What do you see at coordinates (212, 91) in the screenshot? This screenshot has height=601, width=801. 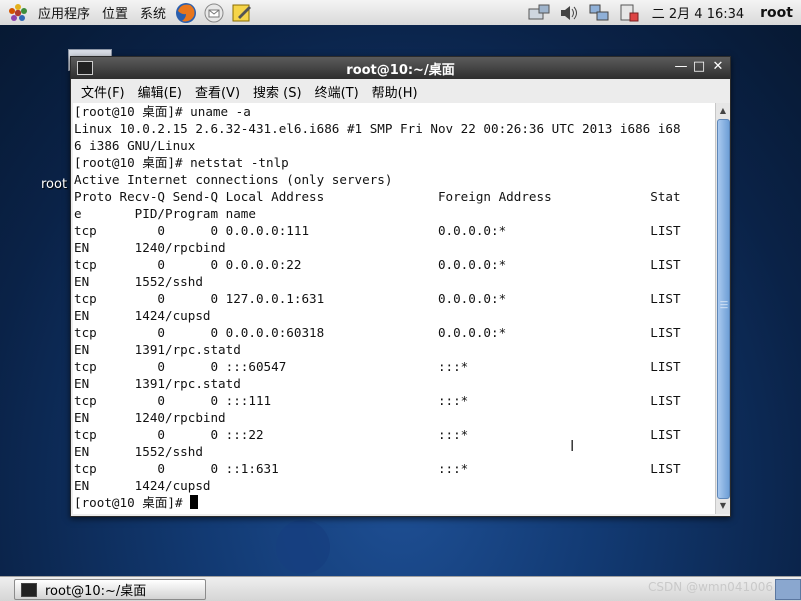 I see `menu-view: 查看(V)` at bounding box center [212, 91].